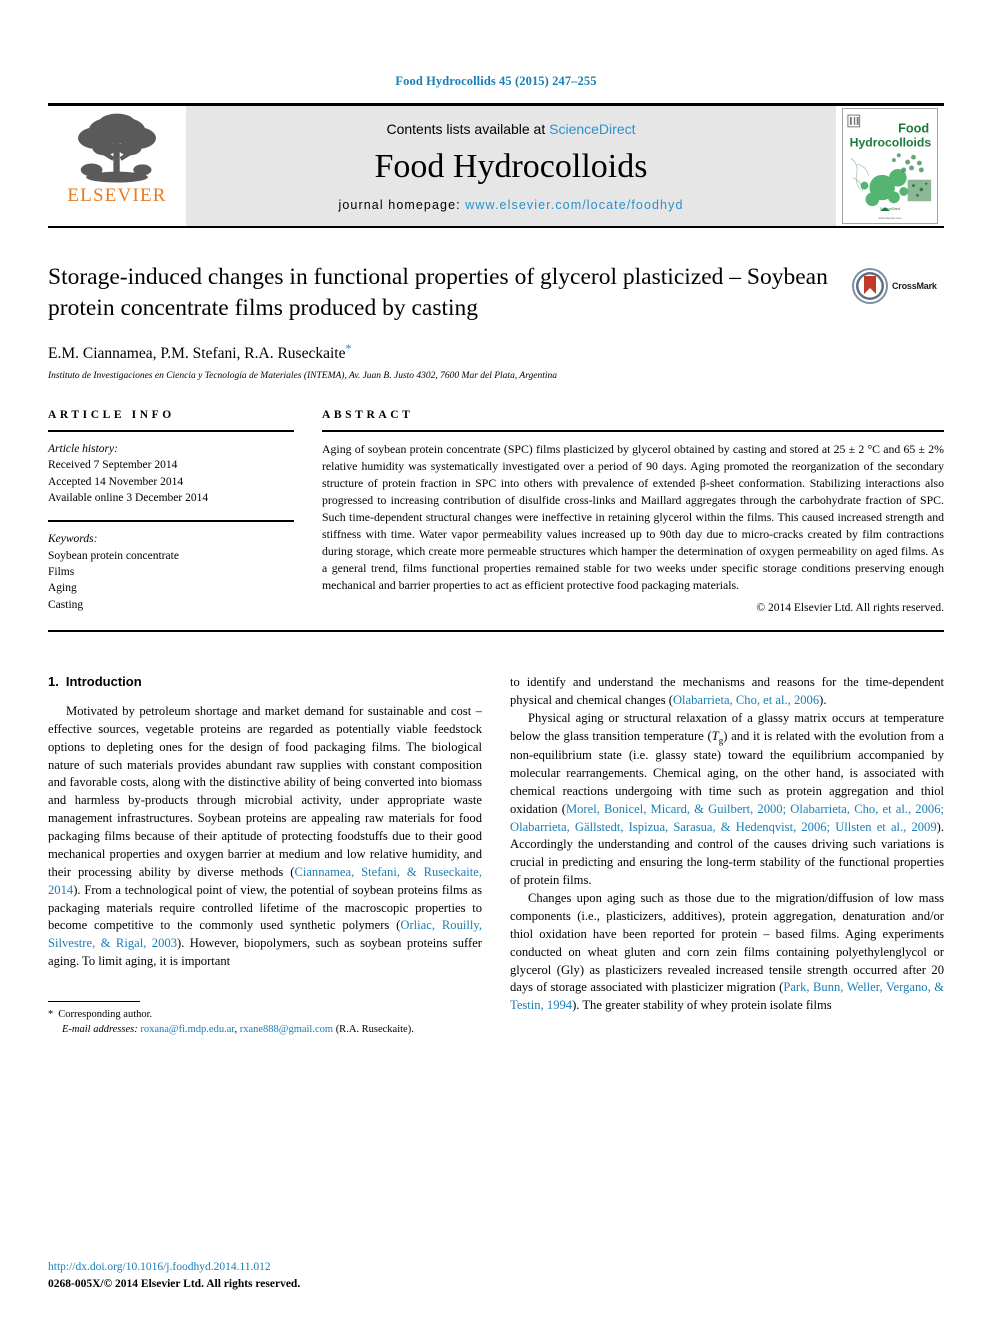 This screenshot has height=1323, width=992. I want to click on tg-symbol: T, so click(715, 735).